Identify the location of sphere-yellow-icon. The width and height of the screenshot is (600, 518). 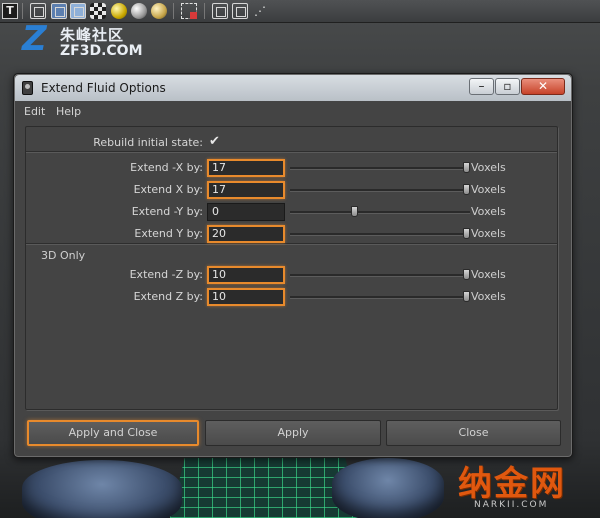
(119, 11).